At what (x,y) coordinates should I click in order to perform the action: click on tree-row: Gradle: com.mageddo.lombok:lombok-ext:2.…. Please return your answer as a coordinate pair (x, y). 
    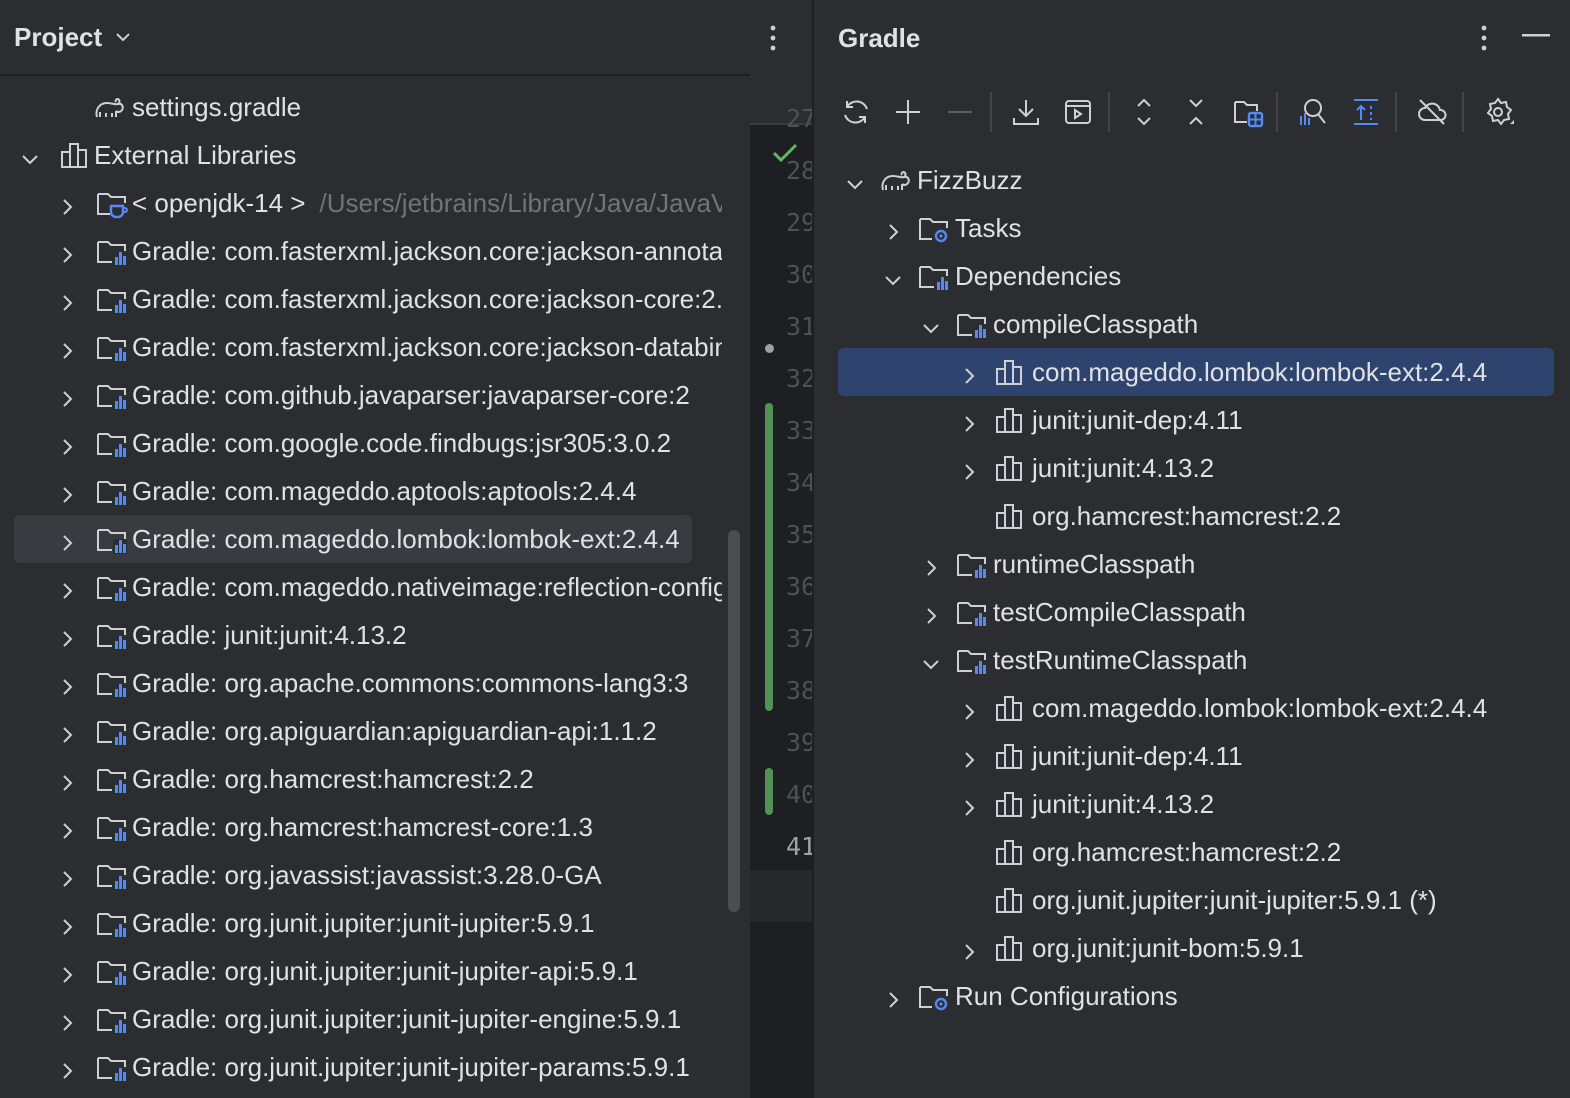
    Looking at the image, I should click on (361, 539).